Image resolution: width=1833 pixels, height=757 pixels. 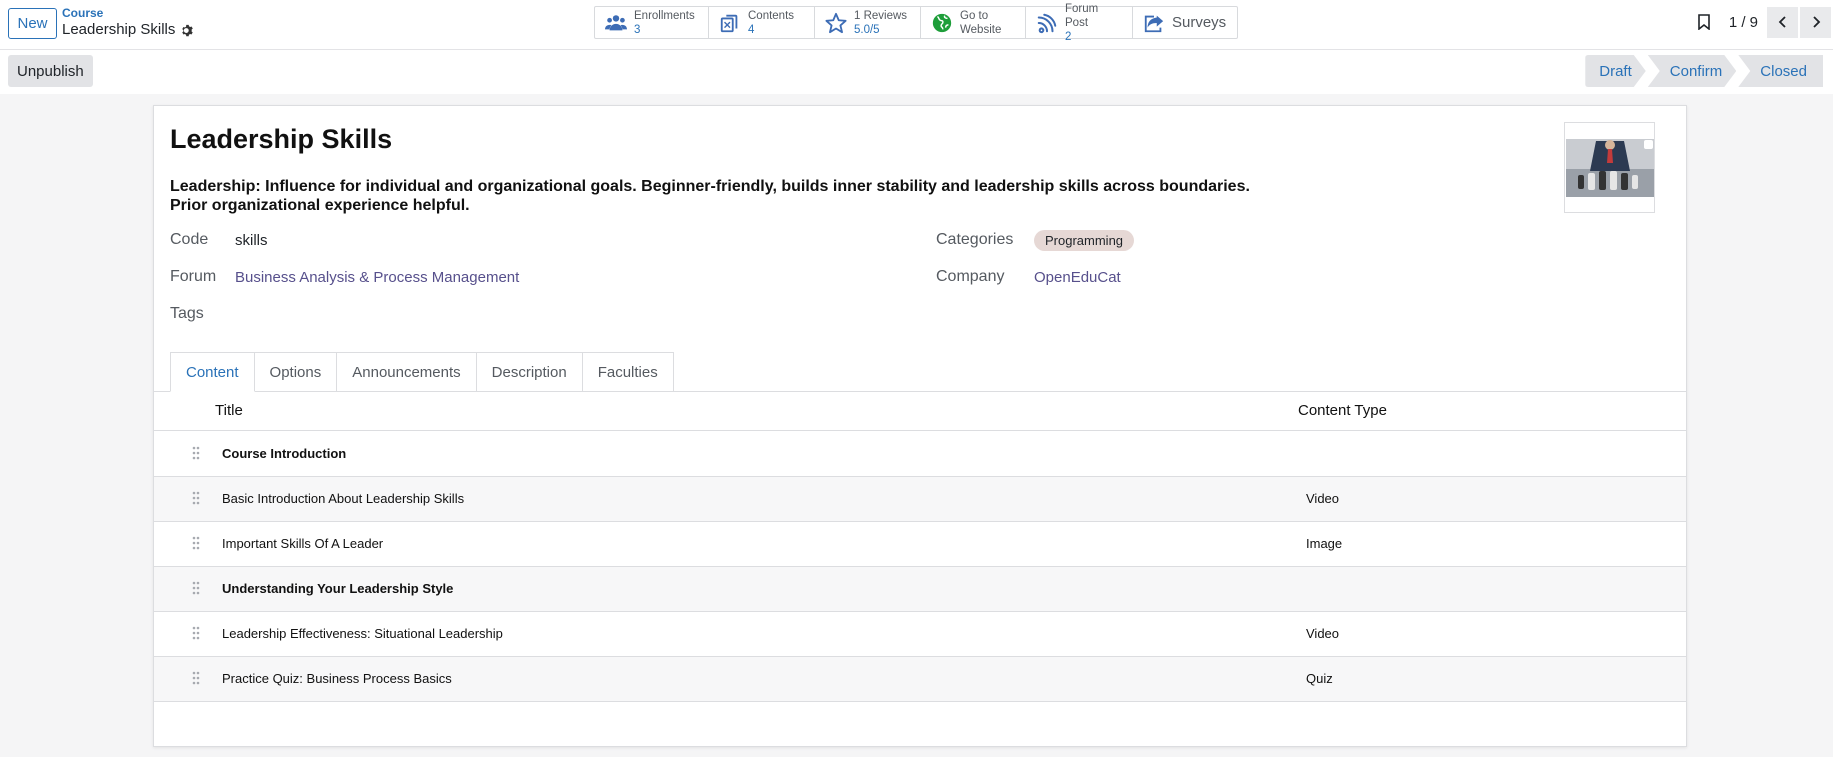 What do you see at coordinates (119, 29) in the screenshot?
I see `breadcrumb-current: Leadership Skills` at bounding box center [119, 29].